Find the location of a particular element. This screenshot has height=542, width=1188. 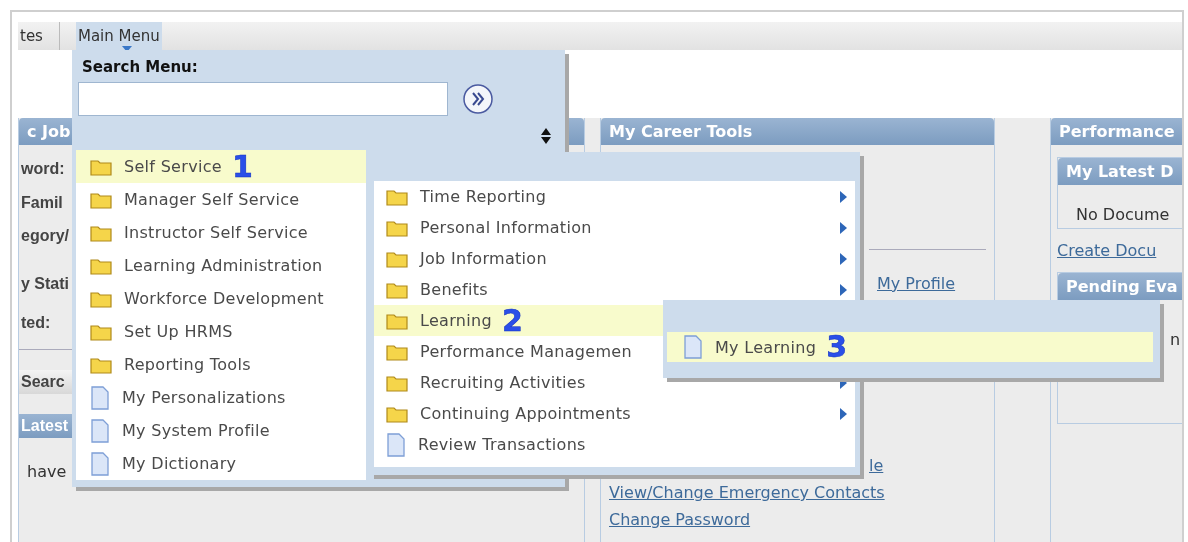

caret-icon is located at coordinates (126, 49).